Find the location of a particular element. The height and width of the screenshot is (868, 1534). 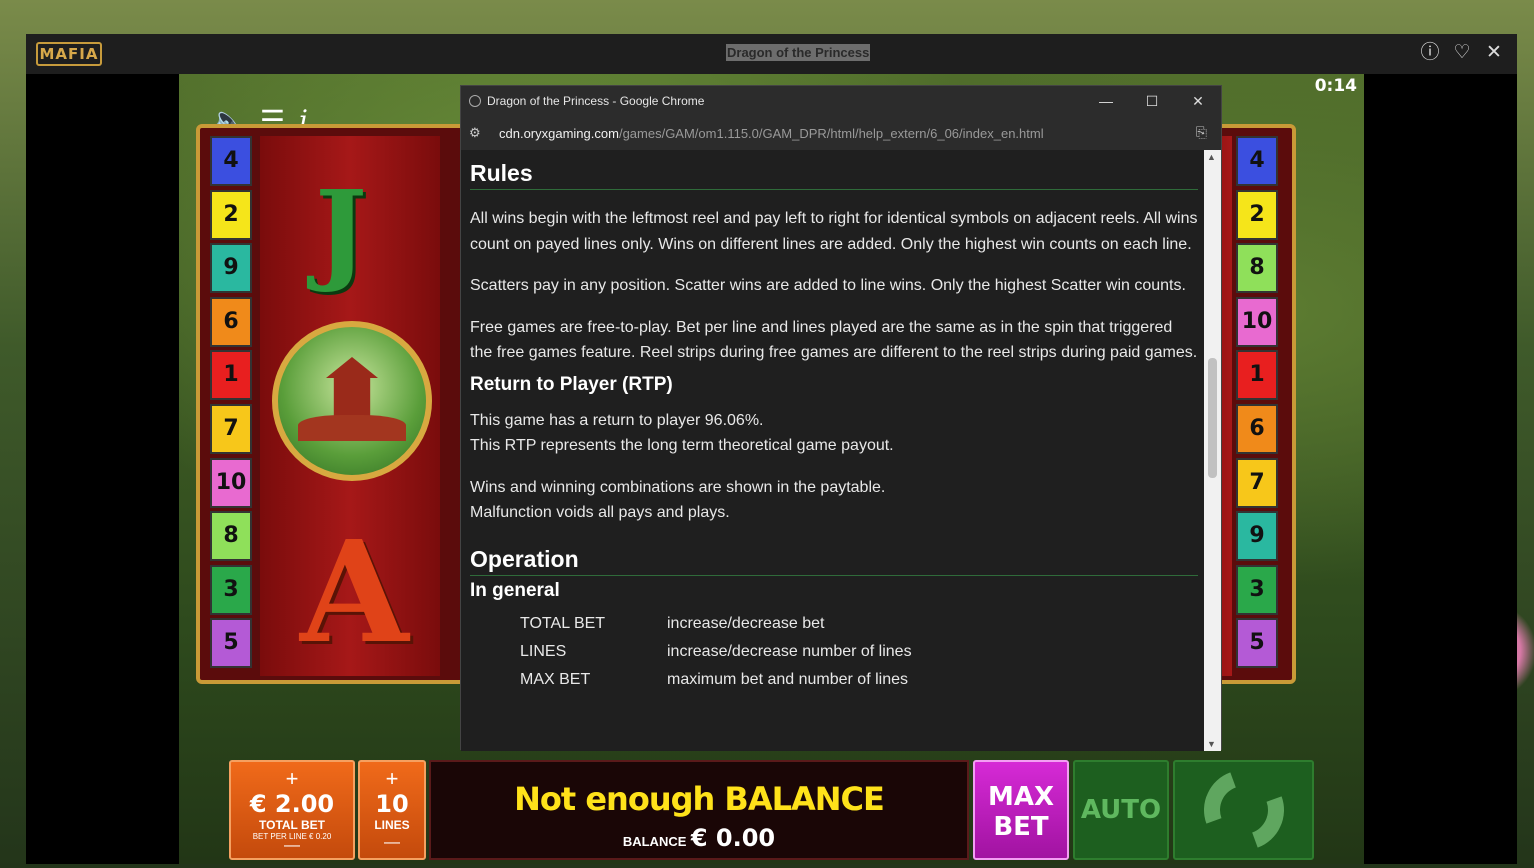

balance-value: € 0.00 is located at coordinates (733, 838).